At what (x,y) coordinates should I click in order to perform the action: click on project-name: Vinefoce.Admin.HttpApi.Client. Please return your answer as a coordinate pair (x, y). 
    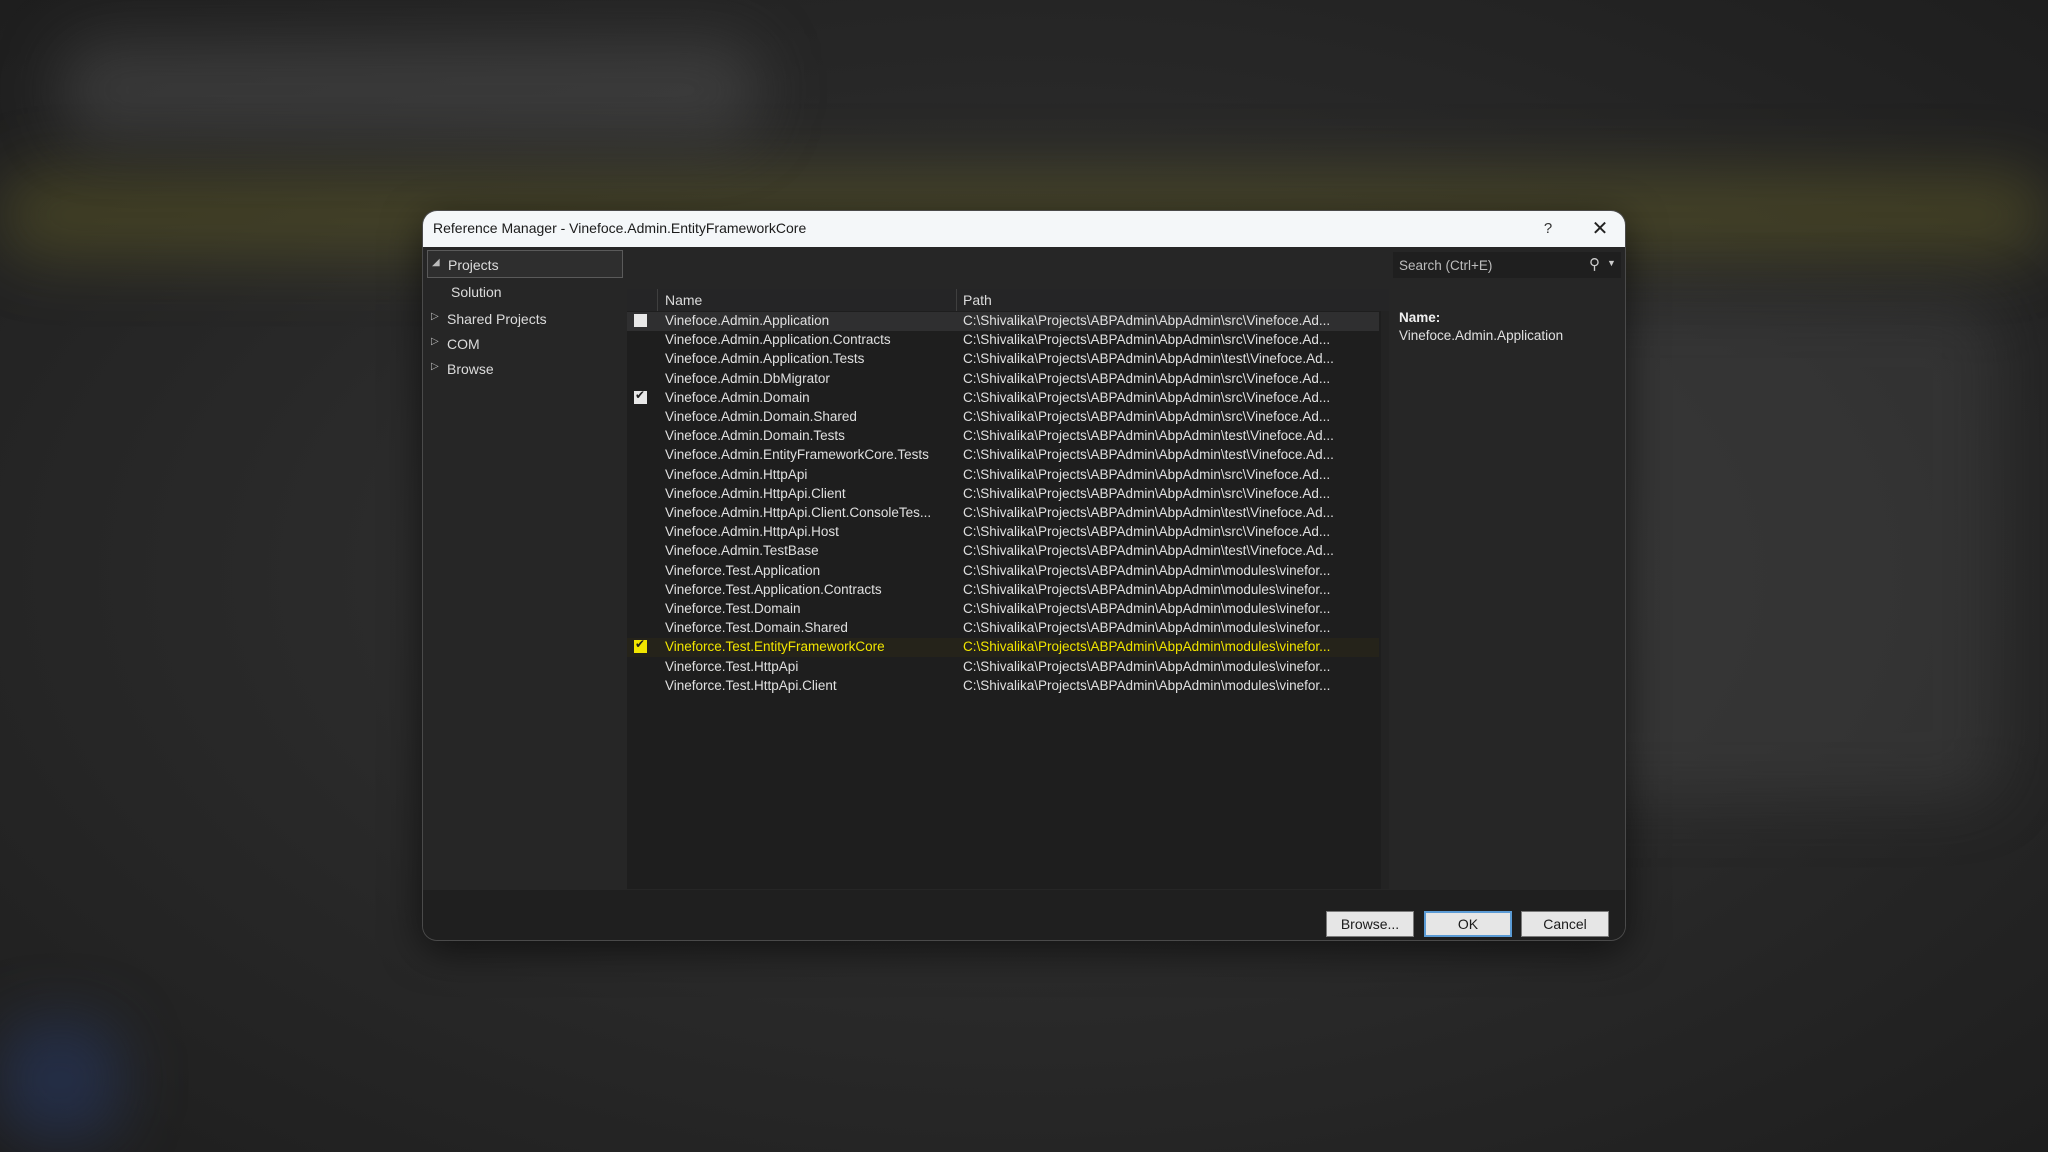
    Looking at the image, I should click on (755, 493).